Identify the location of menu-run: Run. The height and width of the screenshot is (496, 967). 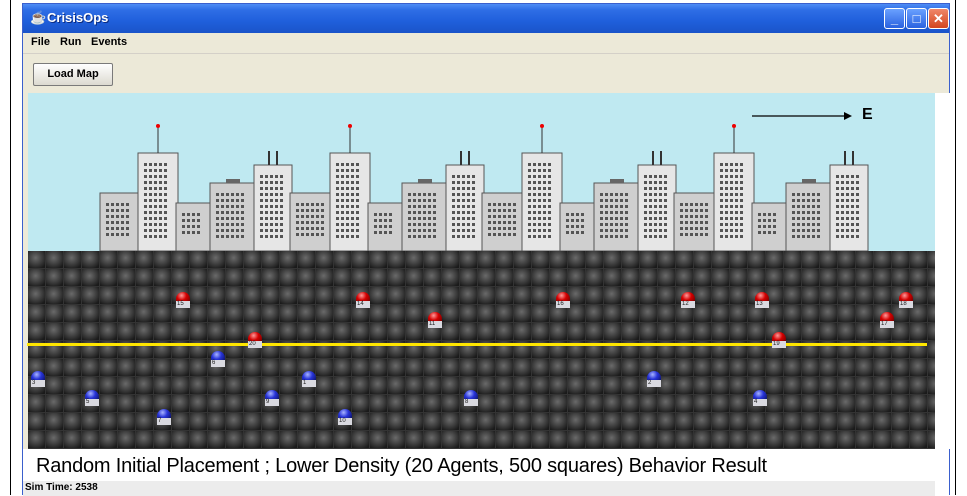
(70, 42).